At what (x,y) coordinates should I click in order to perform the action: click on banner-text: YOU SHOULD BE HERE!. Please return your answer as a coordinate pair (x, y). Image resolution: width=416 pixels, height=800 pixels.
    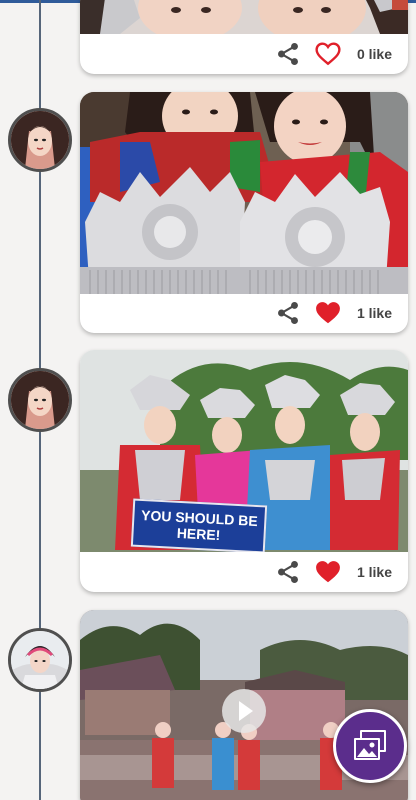
    Looking at the image, I should click on (199, 525).